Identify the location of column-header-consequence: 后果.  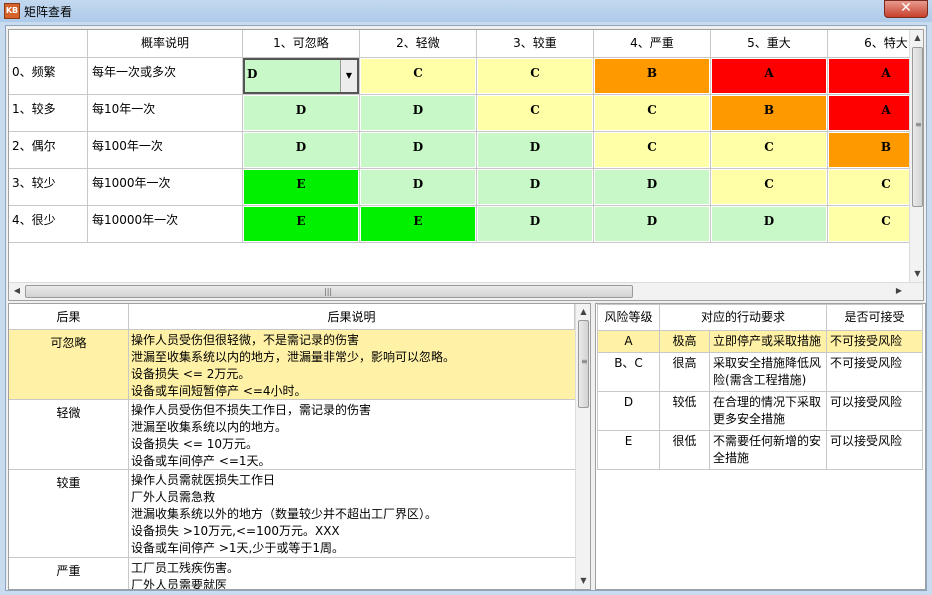
(69, 317).